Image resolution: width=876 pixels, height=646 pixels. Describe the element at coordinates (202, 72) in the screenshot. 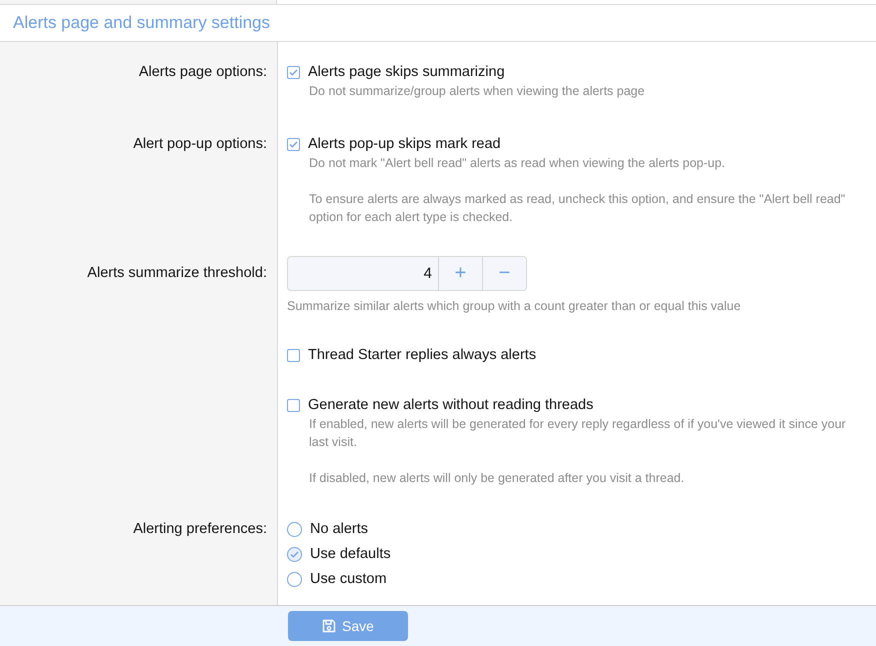

I see `field-label: Alerts page options:` at that location.